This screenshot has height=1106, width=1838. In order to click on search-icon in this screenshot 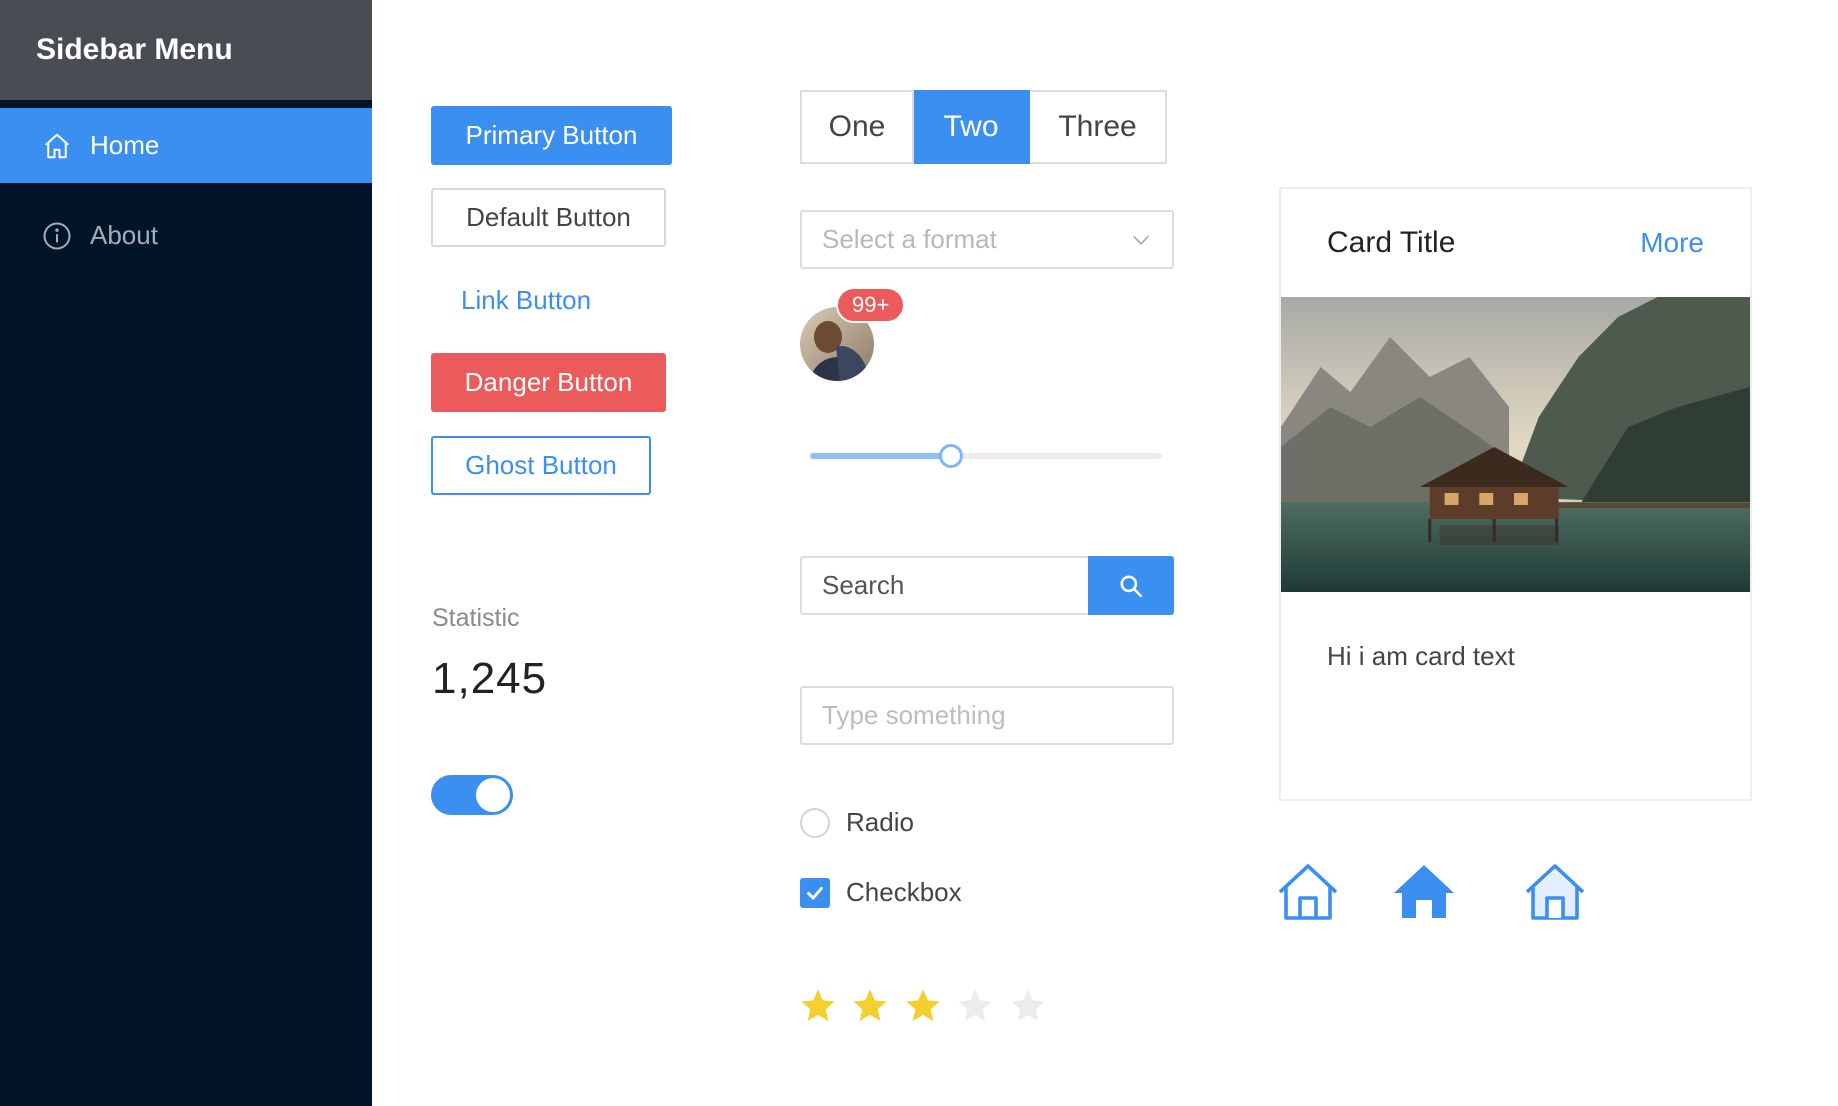, I will do `click(1131, 585)`.